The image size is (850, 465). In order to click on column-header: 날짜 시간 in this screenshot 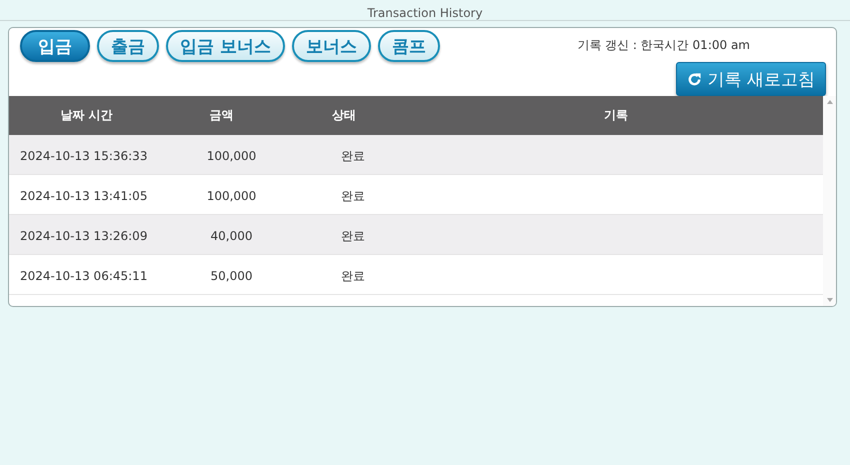, I will do `click(86, 115)`.